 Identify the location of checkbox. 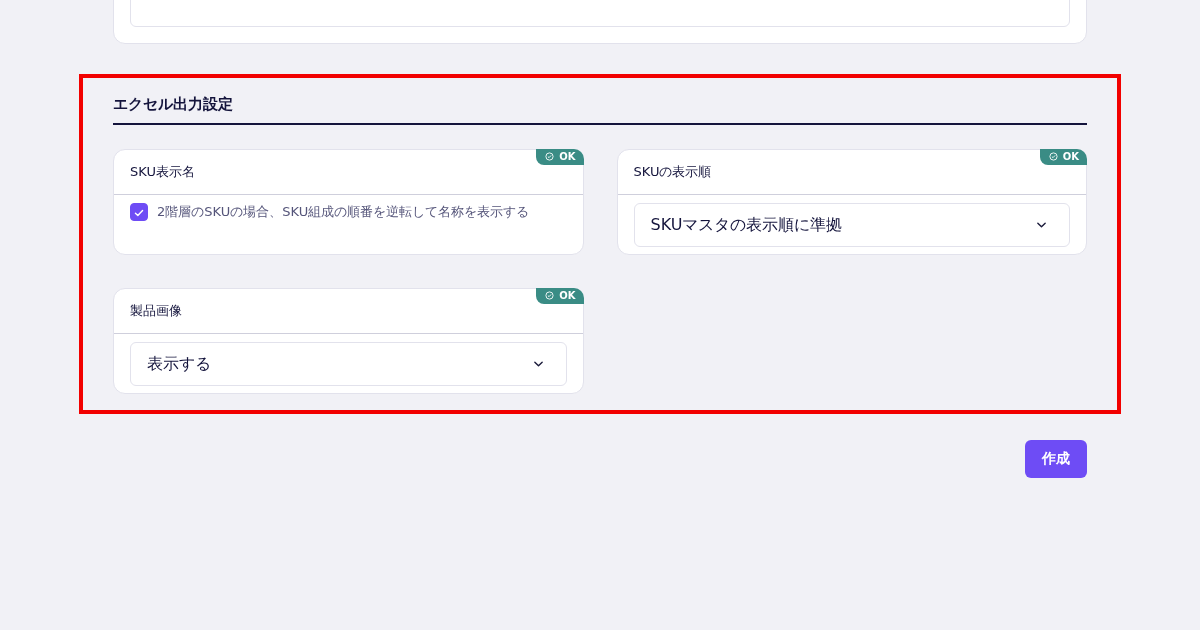
(139, 212).